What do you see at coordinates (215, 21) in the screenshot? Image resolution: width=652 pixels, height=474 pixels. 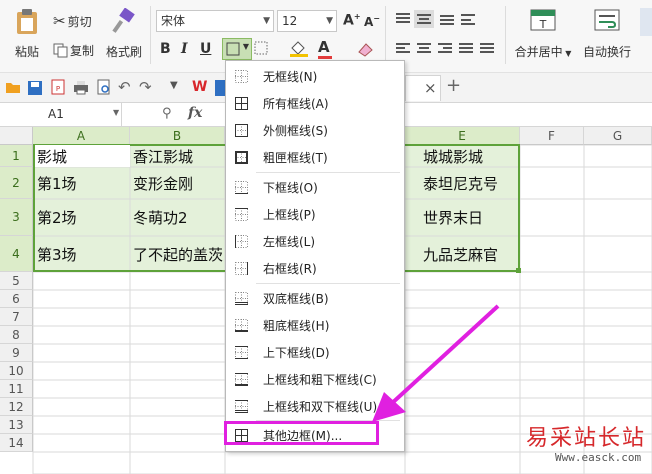 I see `font-name-select: 宋体 ▼` at bounding box center [215, 21].